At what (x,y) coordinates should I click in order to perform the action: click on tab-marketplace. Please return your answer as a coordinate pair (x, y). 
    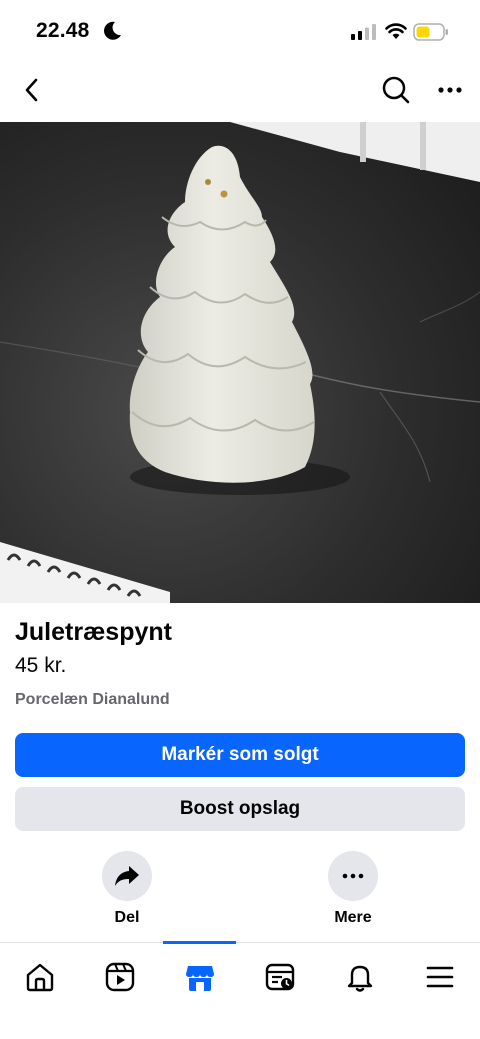
    Looking at the image, I should click on (200, 977).